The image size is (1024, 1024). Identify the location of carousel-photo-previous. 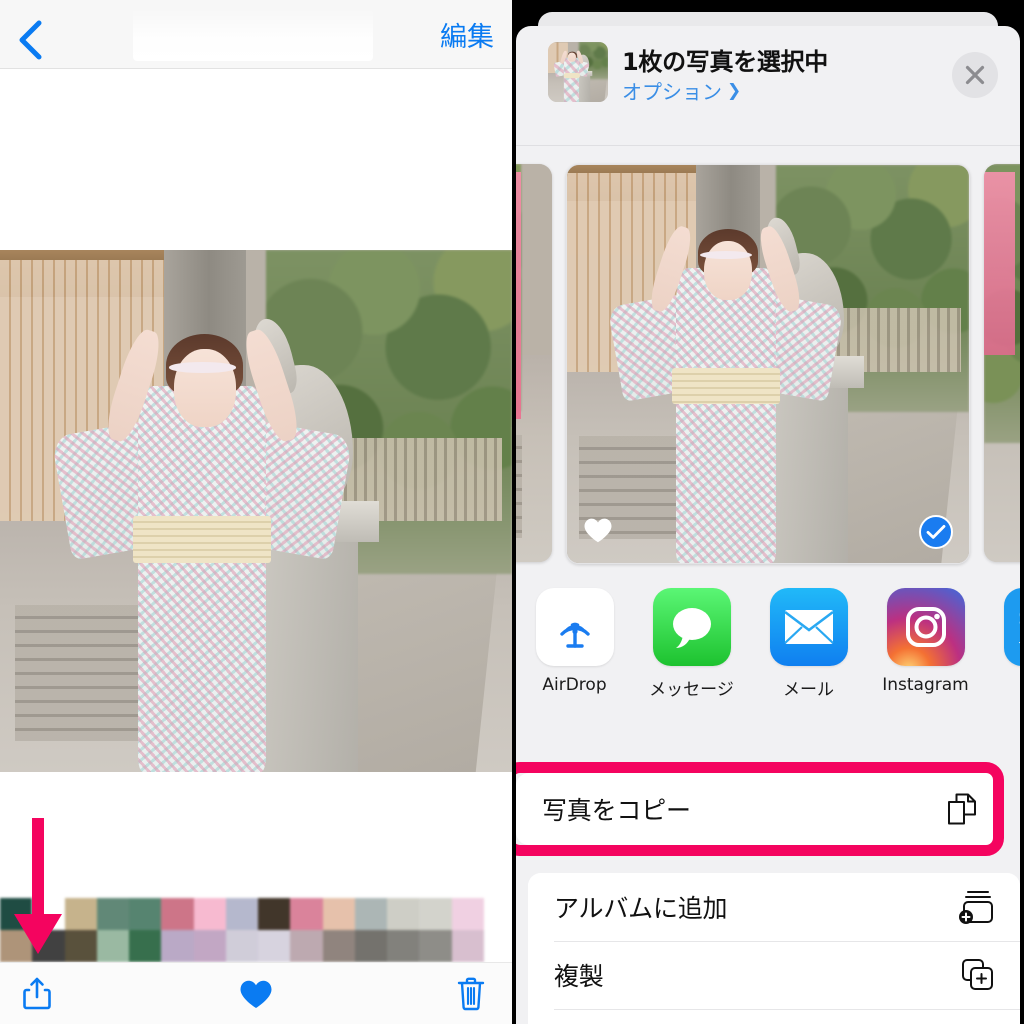
(534, 363).